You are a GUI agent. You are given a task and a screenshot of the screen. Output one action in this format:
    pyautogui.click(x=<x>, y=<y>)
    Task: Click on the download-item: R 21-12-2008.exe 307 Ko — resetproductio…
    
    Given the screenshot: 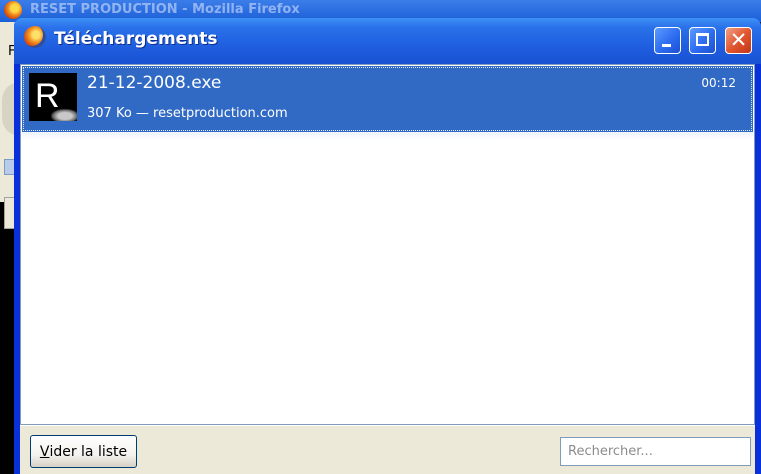 What is the action you would take?
    pyautogui.click(x=387, y=99)
    